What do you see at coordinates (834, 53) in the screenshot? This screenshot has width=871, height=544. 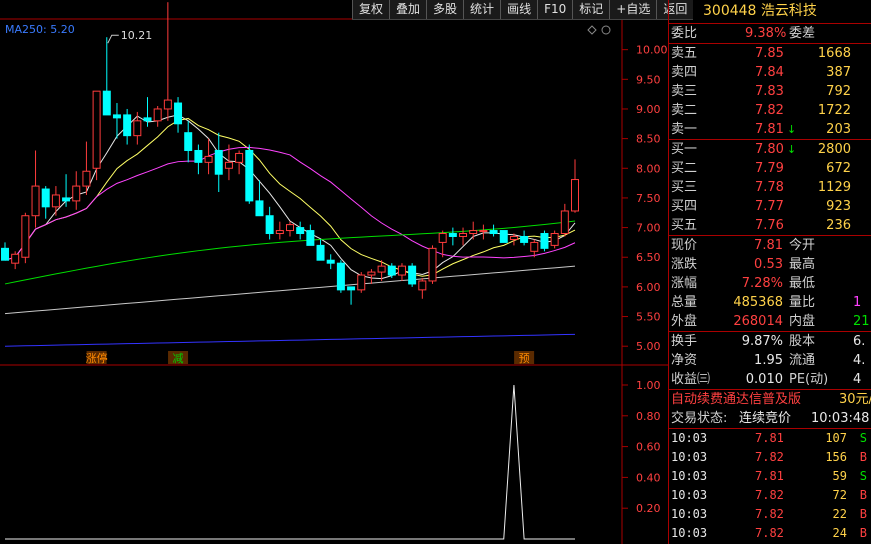 I see `sell-volume: 1668` at bounding box center [834, 53].